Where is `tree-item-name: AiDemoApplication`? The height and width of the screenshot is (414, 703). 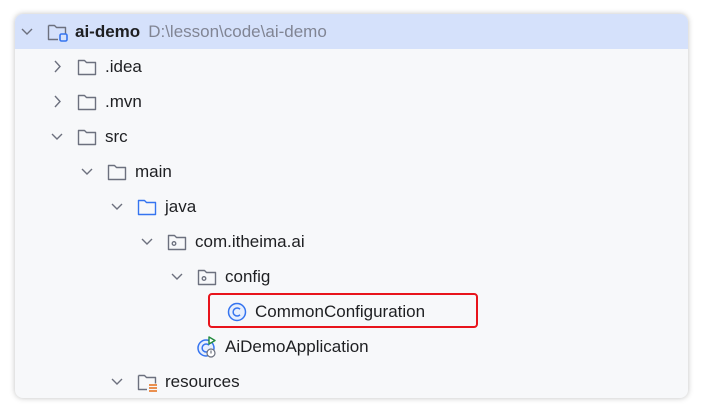
tree-item-name: AiDemoApplication is located at coordinates (297, 346).